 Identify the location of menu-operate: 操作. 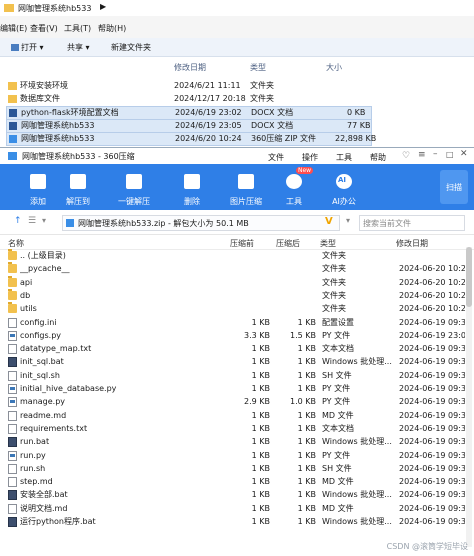
(310, 157).